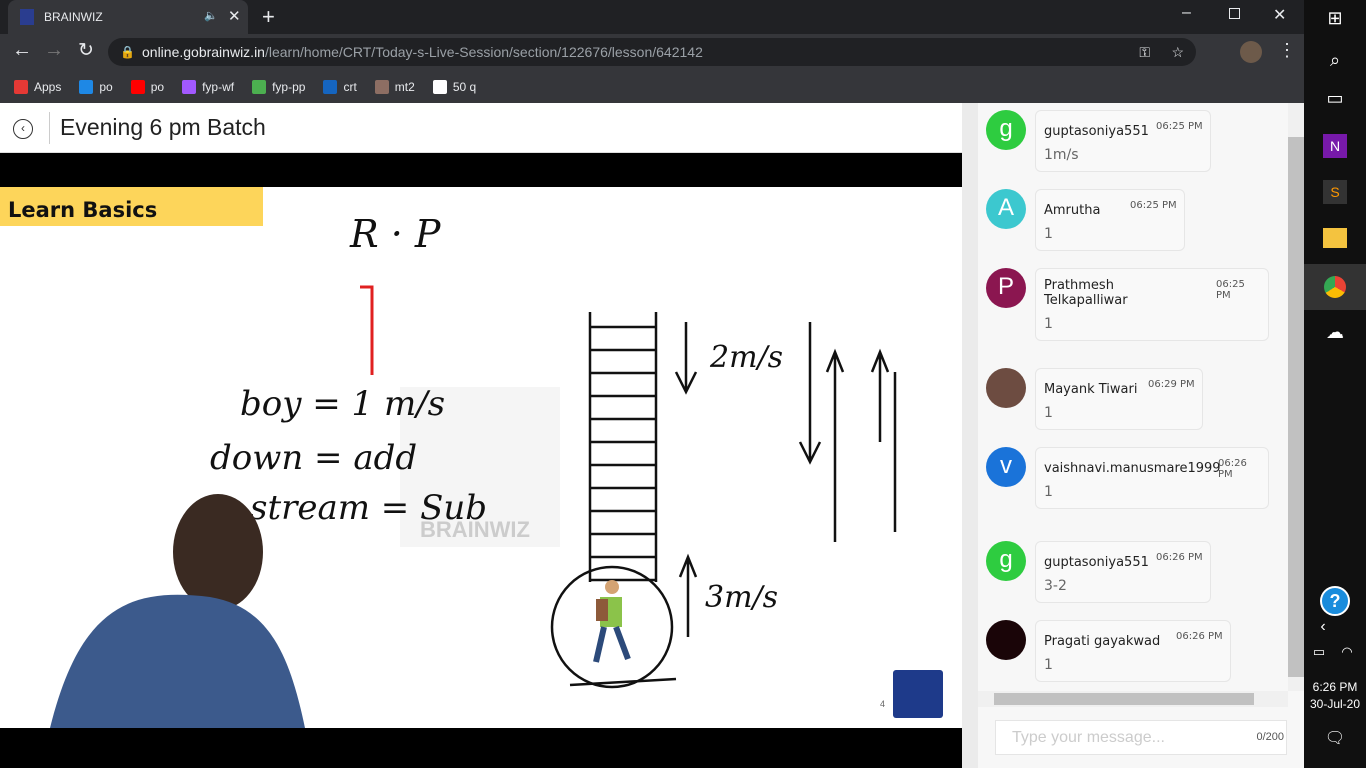 Image resolution: width=1366 pixels, height=768 pixels. Describe the element at coordinates (1152, 478) in the screenshot. I see `message-bubble: vaishnavi.manusmare1999 06:26 PM 1` at that location.